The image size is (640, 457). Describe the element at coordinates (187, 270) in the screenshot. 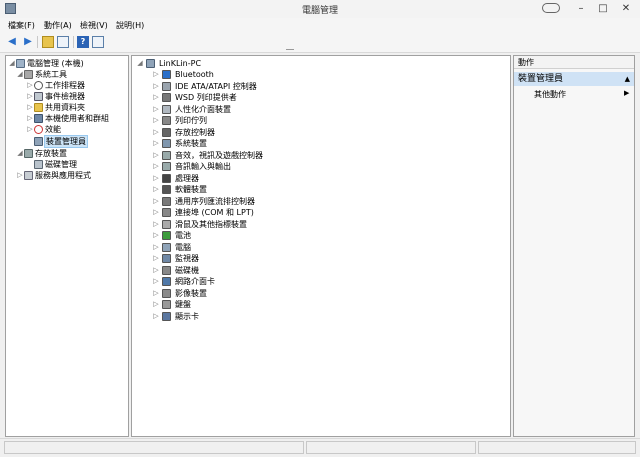

I see `device-category-label: 磁碟機` at that location.